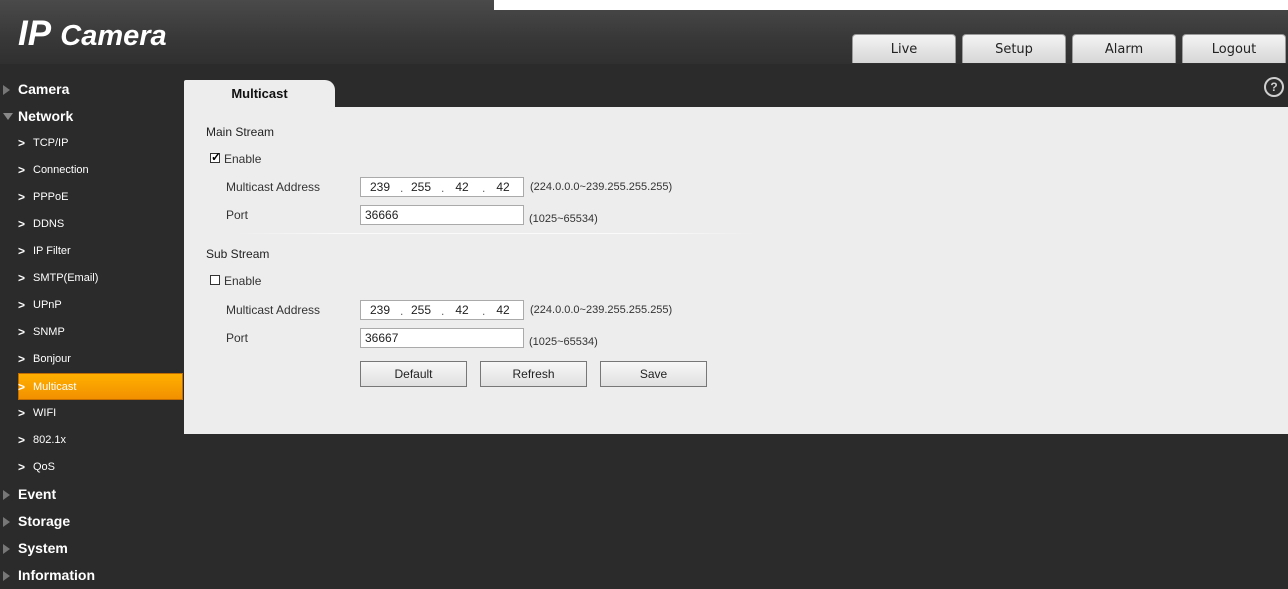 This screenshot has width=1288, height=589. Describe the element at coordinates (92, 413) in the screenshot. I see `sidebar-item-wifi: > WIFI` at that location.